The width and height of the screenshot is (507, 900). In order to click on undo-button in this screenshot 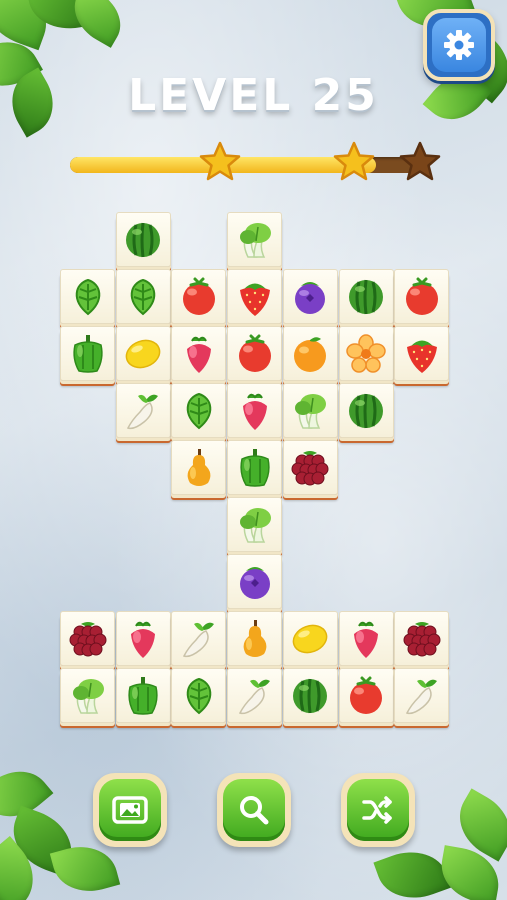, I will do `click(130, 810)`.